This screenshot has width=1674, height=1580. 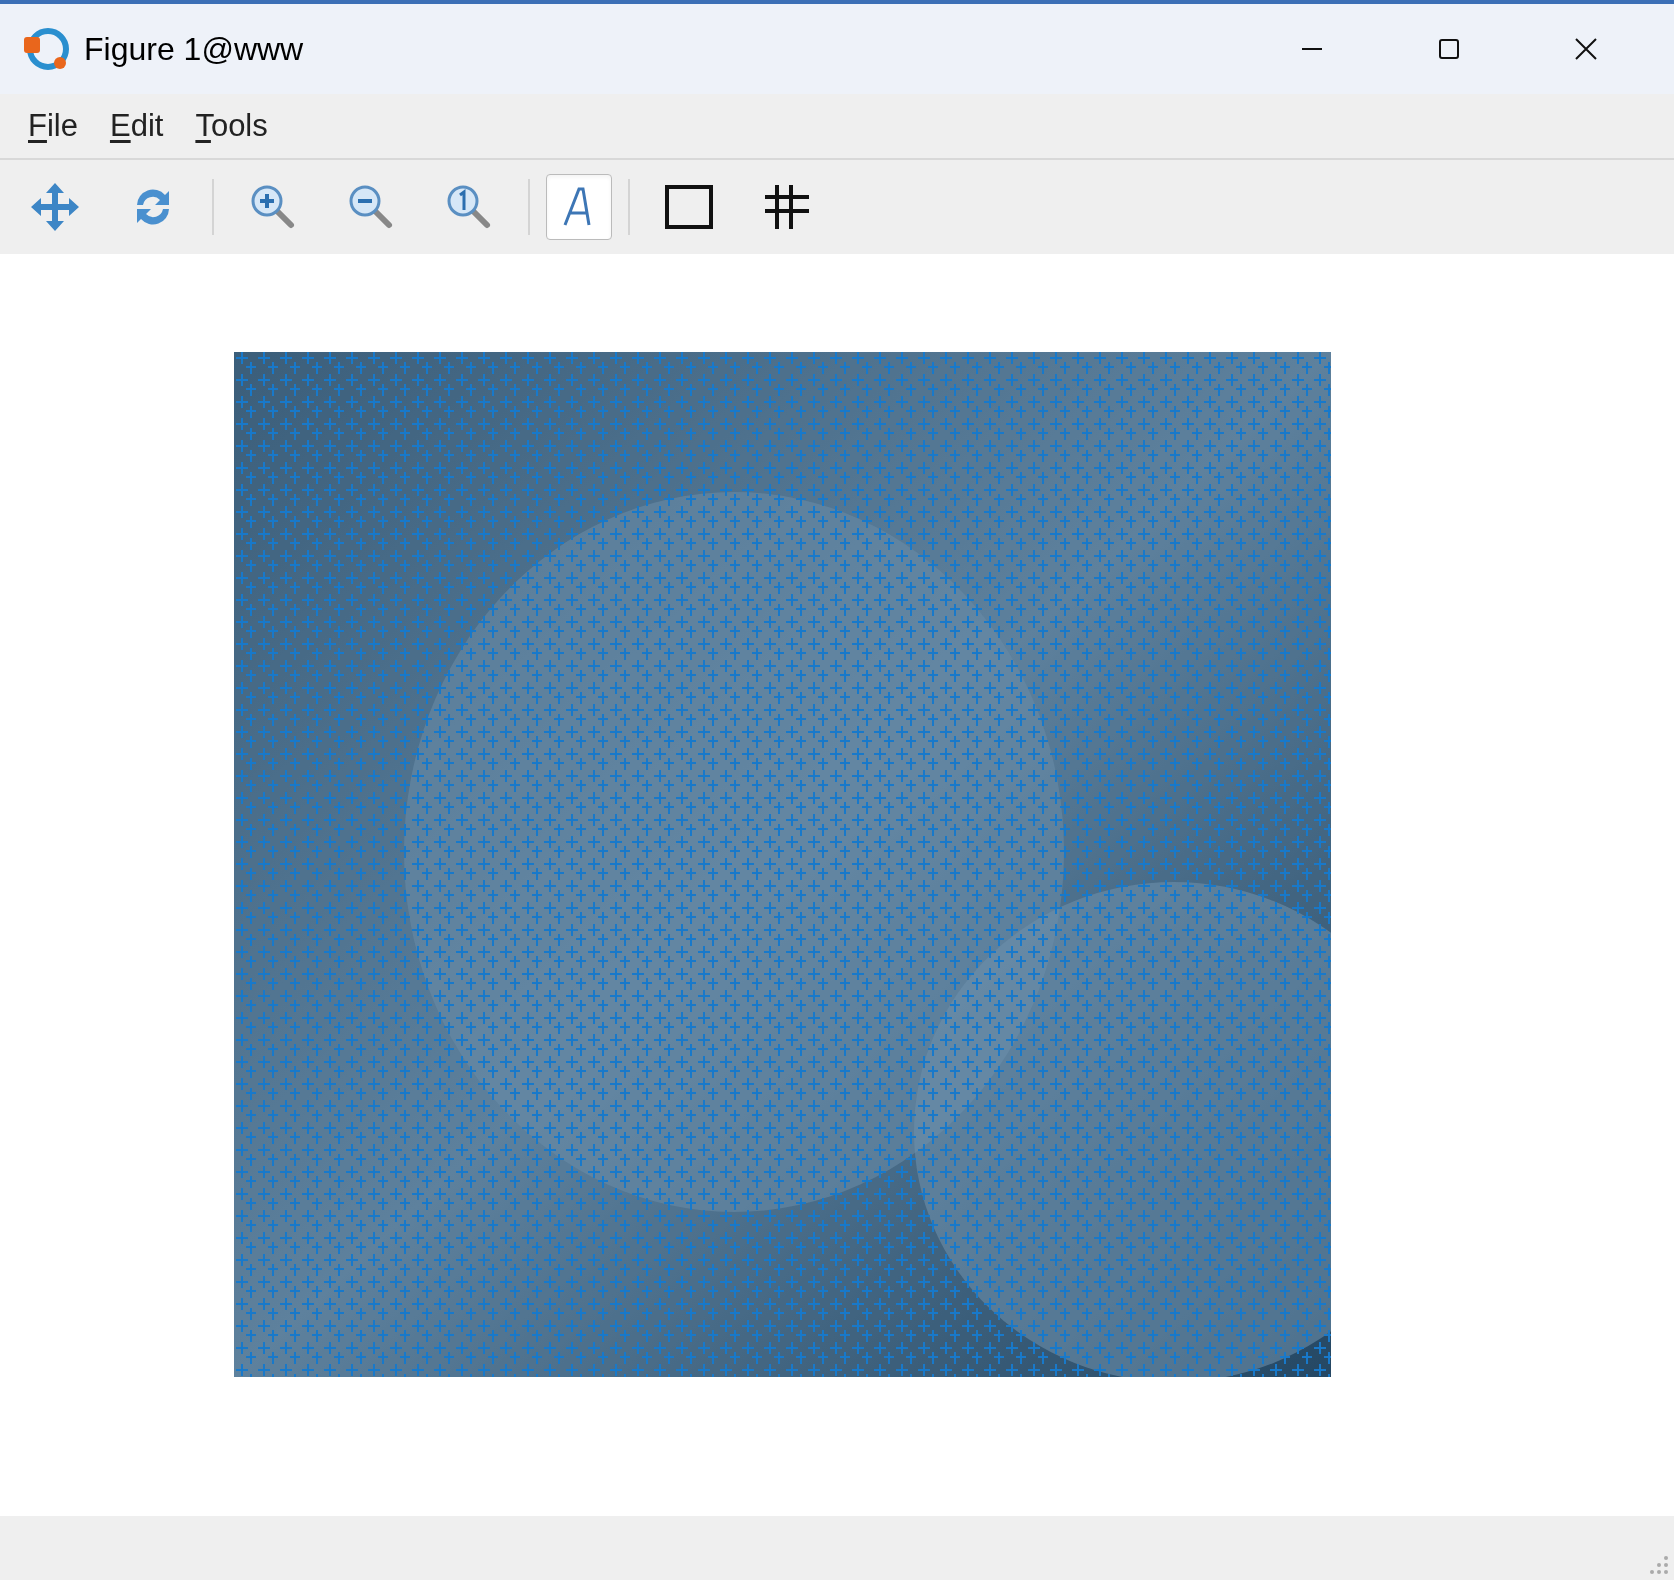 I want to click on close-icon, so click(x=1585, y=49).